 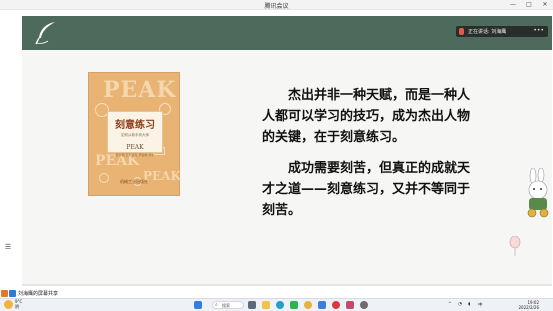 What do you see at coordinates (364, 305) in the screenshot?
I see `meeting-icon` at bounding box center [364, 305].